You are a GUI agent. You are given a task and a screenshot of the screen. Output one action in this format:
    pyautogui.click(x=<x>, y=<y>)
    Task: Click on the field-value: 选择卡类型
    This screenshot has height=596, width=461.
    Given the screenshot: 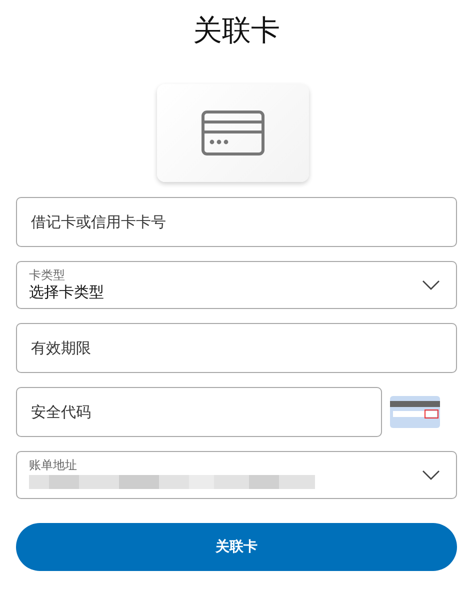 What is the action you would take?
    pyautogui.click(x=66, y=292)
    